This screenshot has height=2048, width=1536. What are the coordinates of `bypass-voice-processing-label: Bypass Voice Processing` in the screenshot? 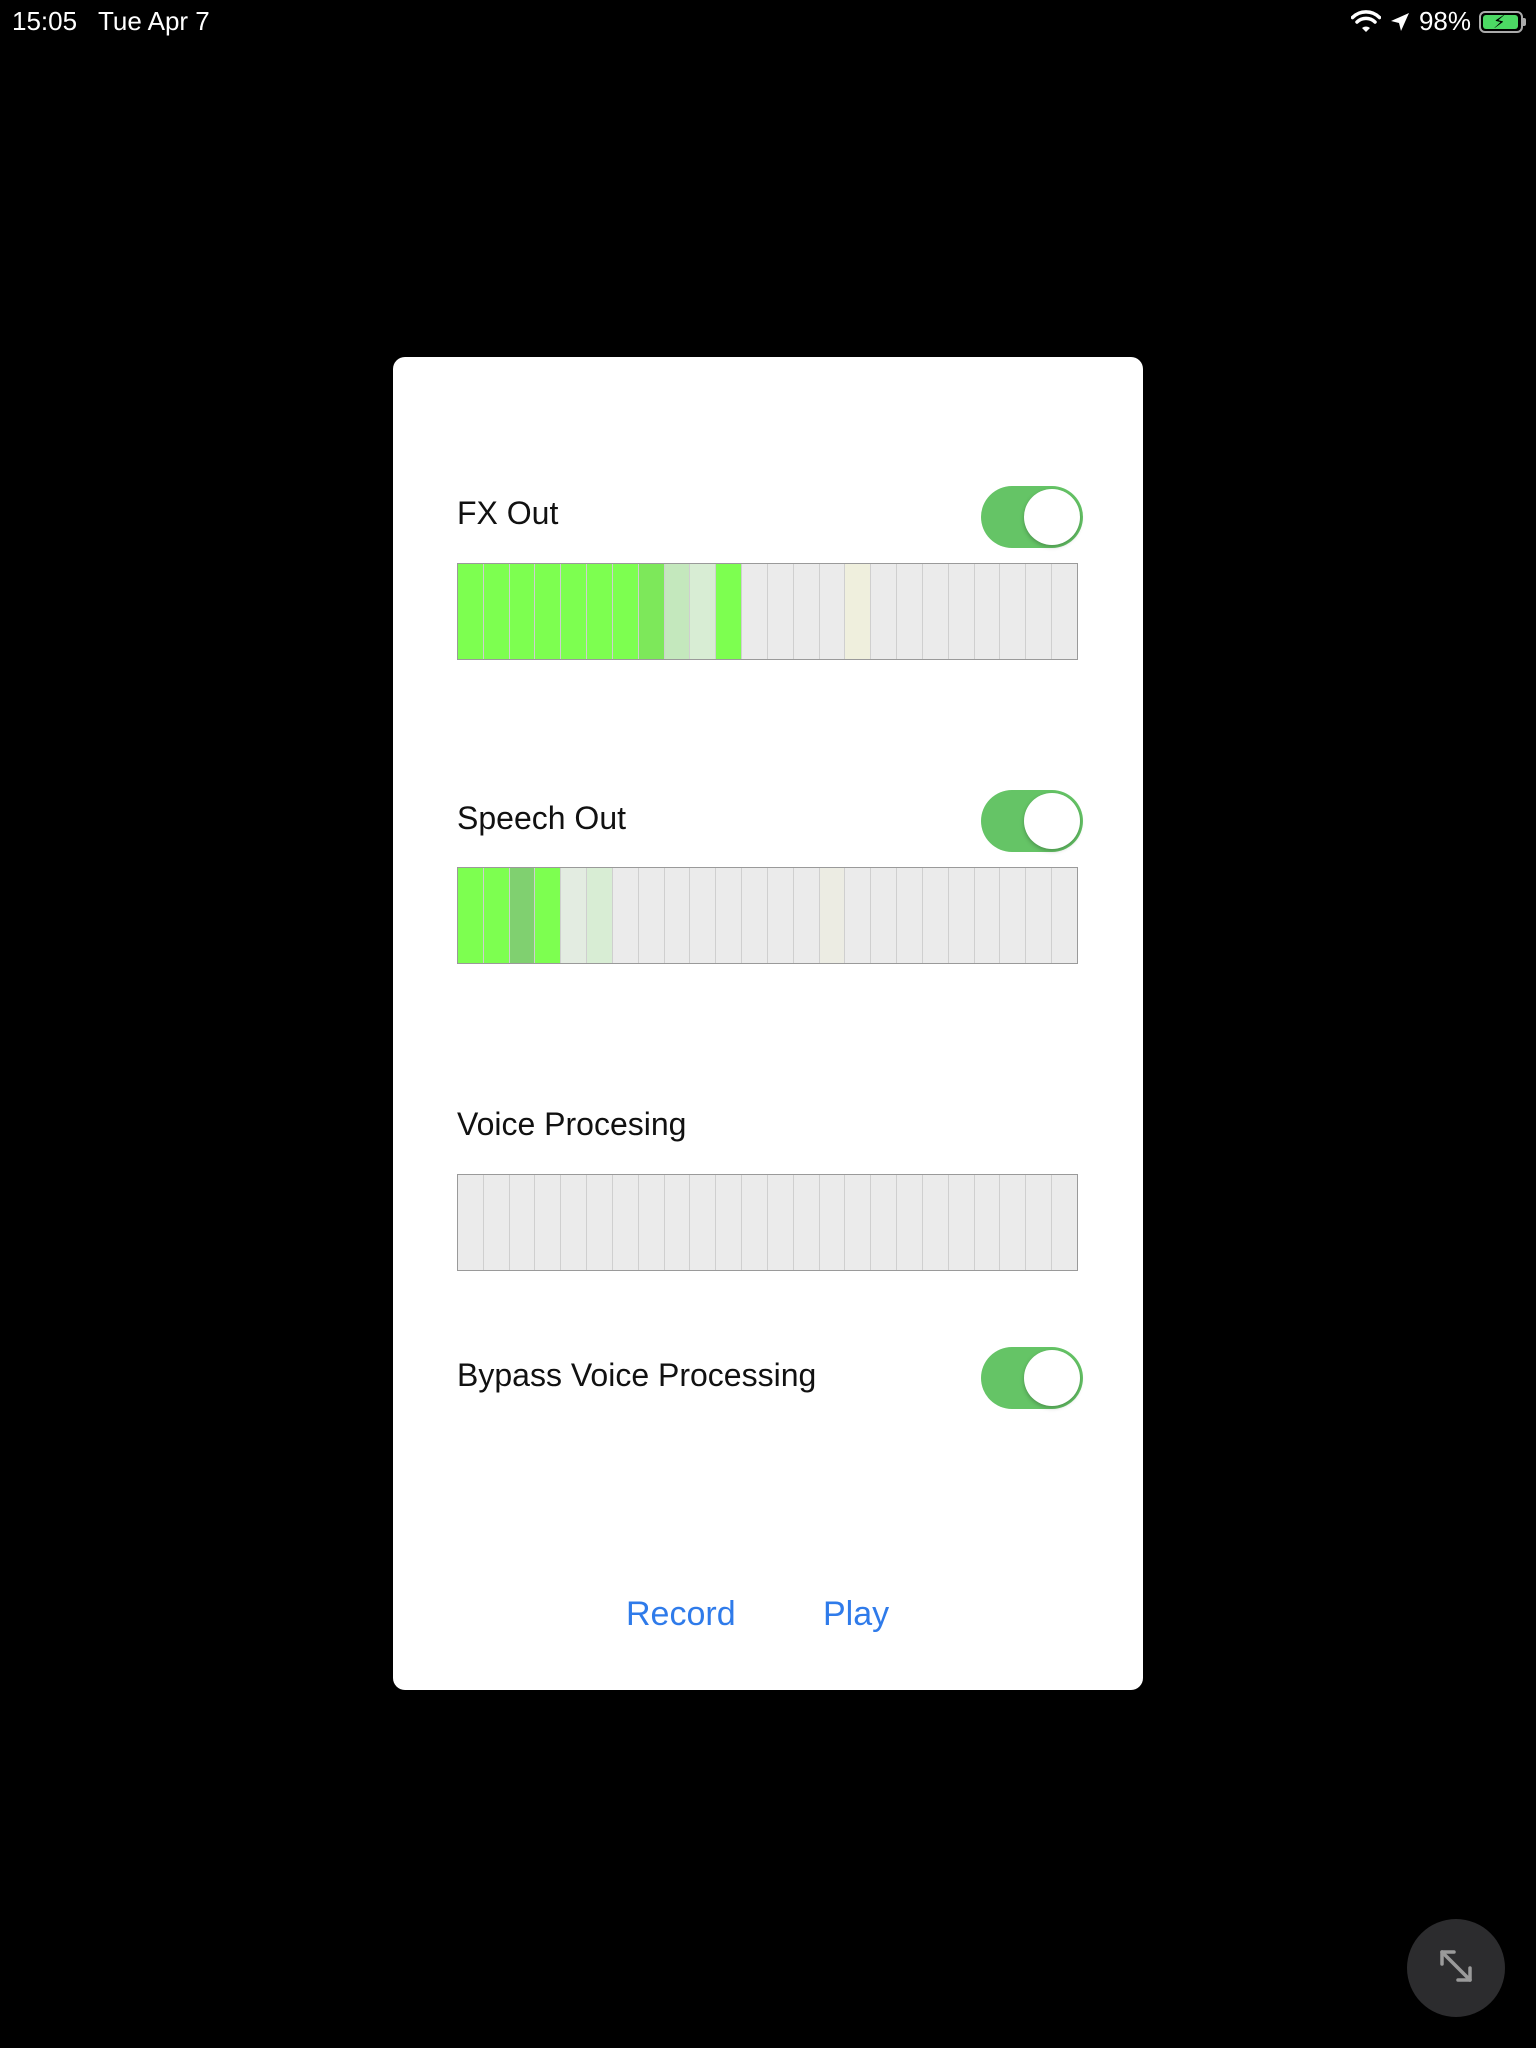 It's located at (637, 1375).